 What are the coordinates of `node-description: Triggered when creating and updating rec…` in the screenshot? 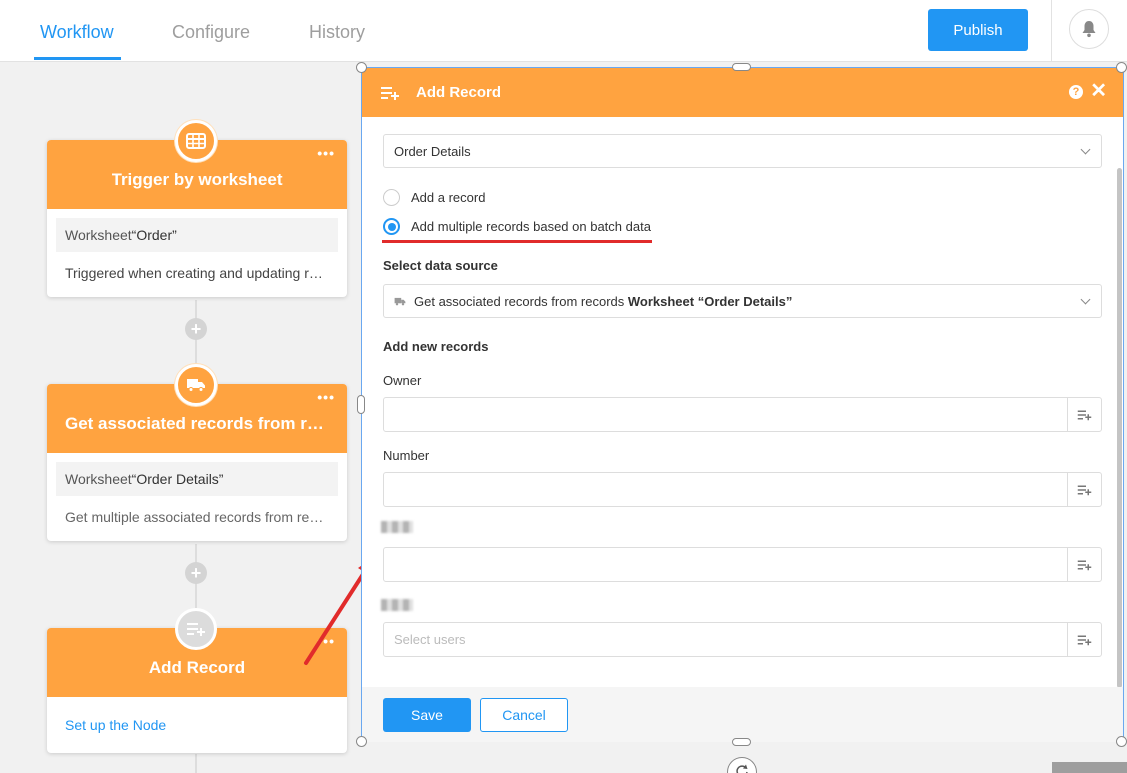 It's located at (206, 273).